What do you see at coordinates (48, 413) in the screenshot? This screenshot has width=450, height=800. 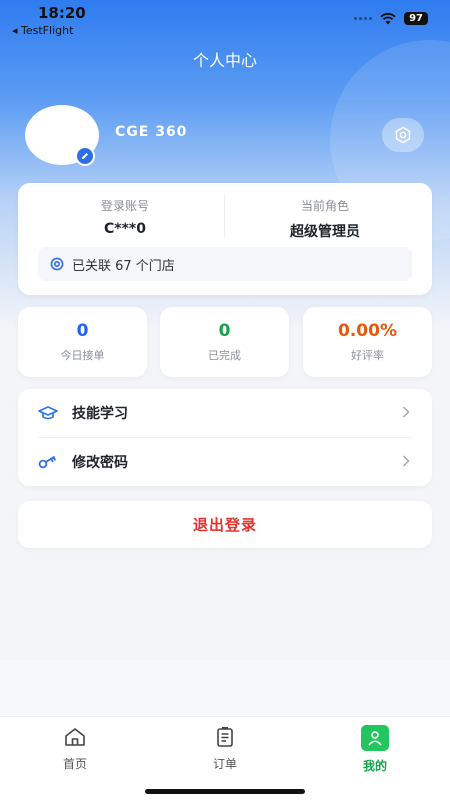 I see `graduation-cap-icon` at bounding box center [48, 413].